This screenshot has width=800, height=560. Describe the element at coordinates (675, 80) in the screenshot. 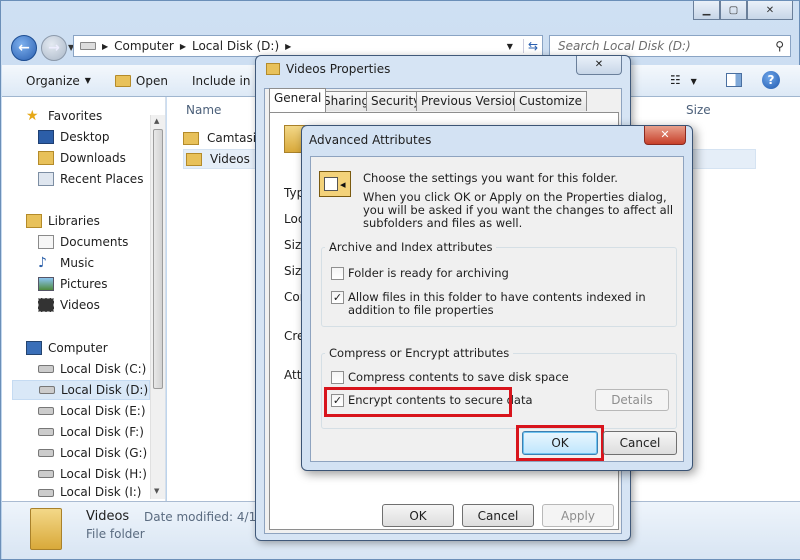

I see `view-list-icon: ☷` at that location.